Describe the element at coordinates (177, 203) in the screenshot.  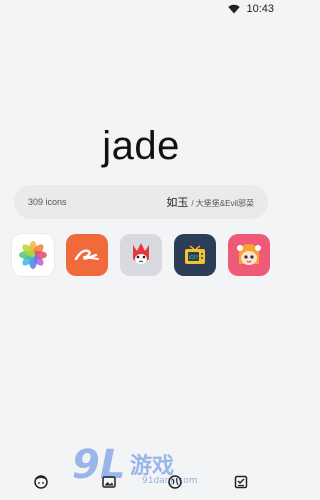
I see `pack-name: 如玉` at that location.